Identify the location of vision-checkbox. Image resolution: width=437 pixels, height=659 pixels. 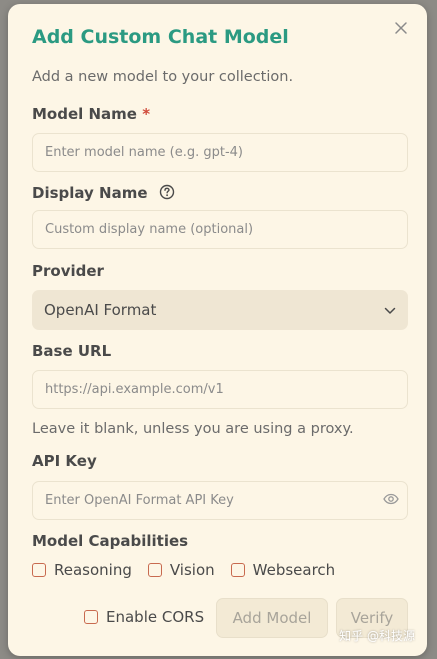
(154, 570).